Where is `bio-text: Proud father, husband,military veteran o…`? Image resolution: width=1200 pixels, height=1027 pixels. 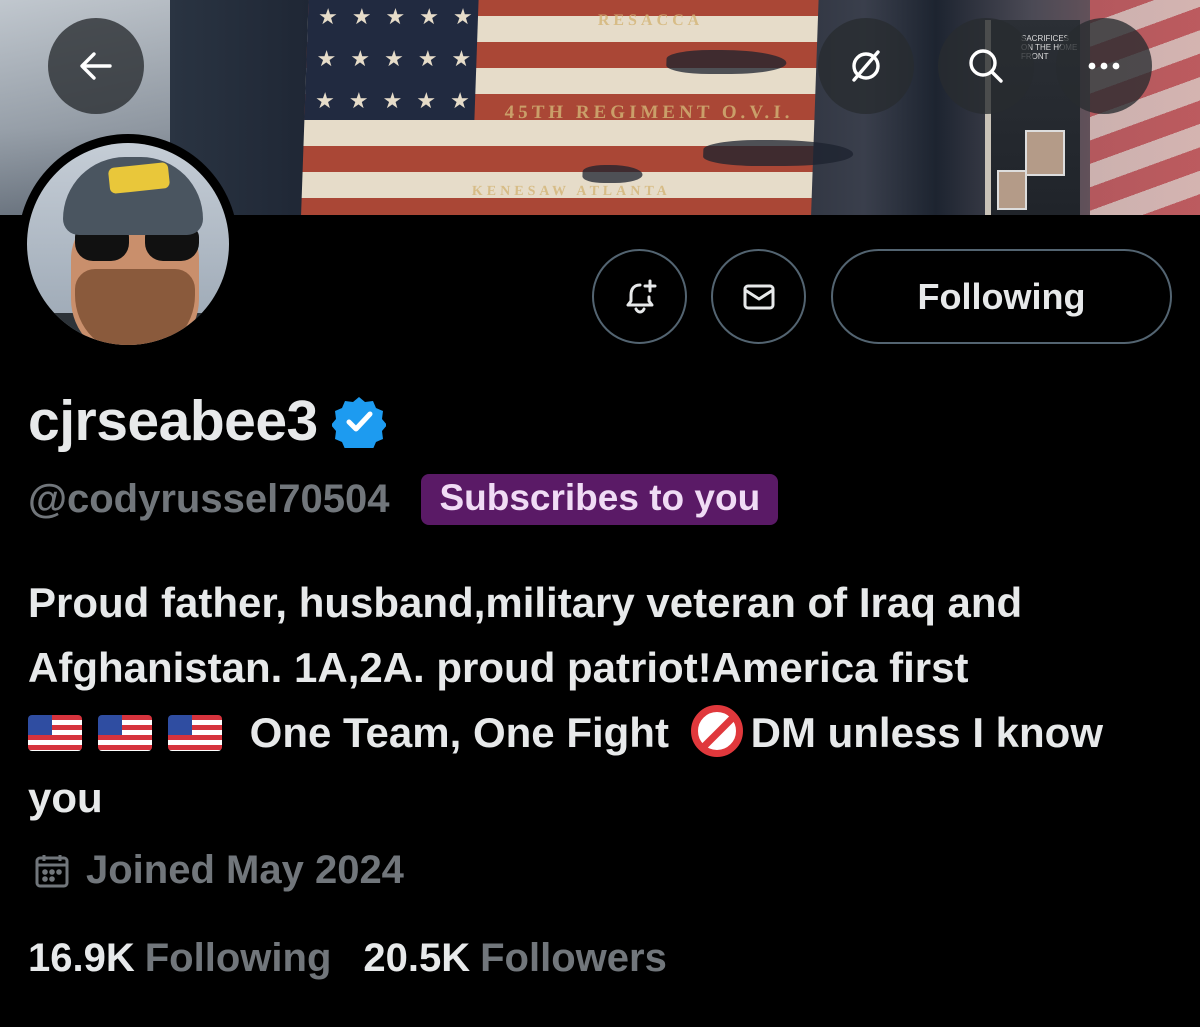
bio-text: Proud father, husband,military veteran o… is located at coordinates (525, 635).